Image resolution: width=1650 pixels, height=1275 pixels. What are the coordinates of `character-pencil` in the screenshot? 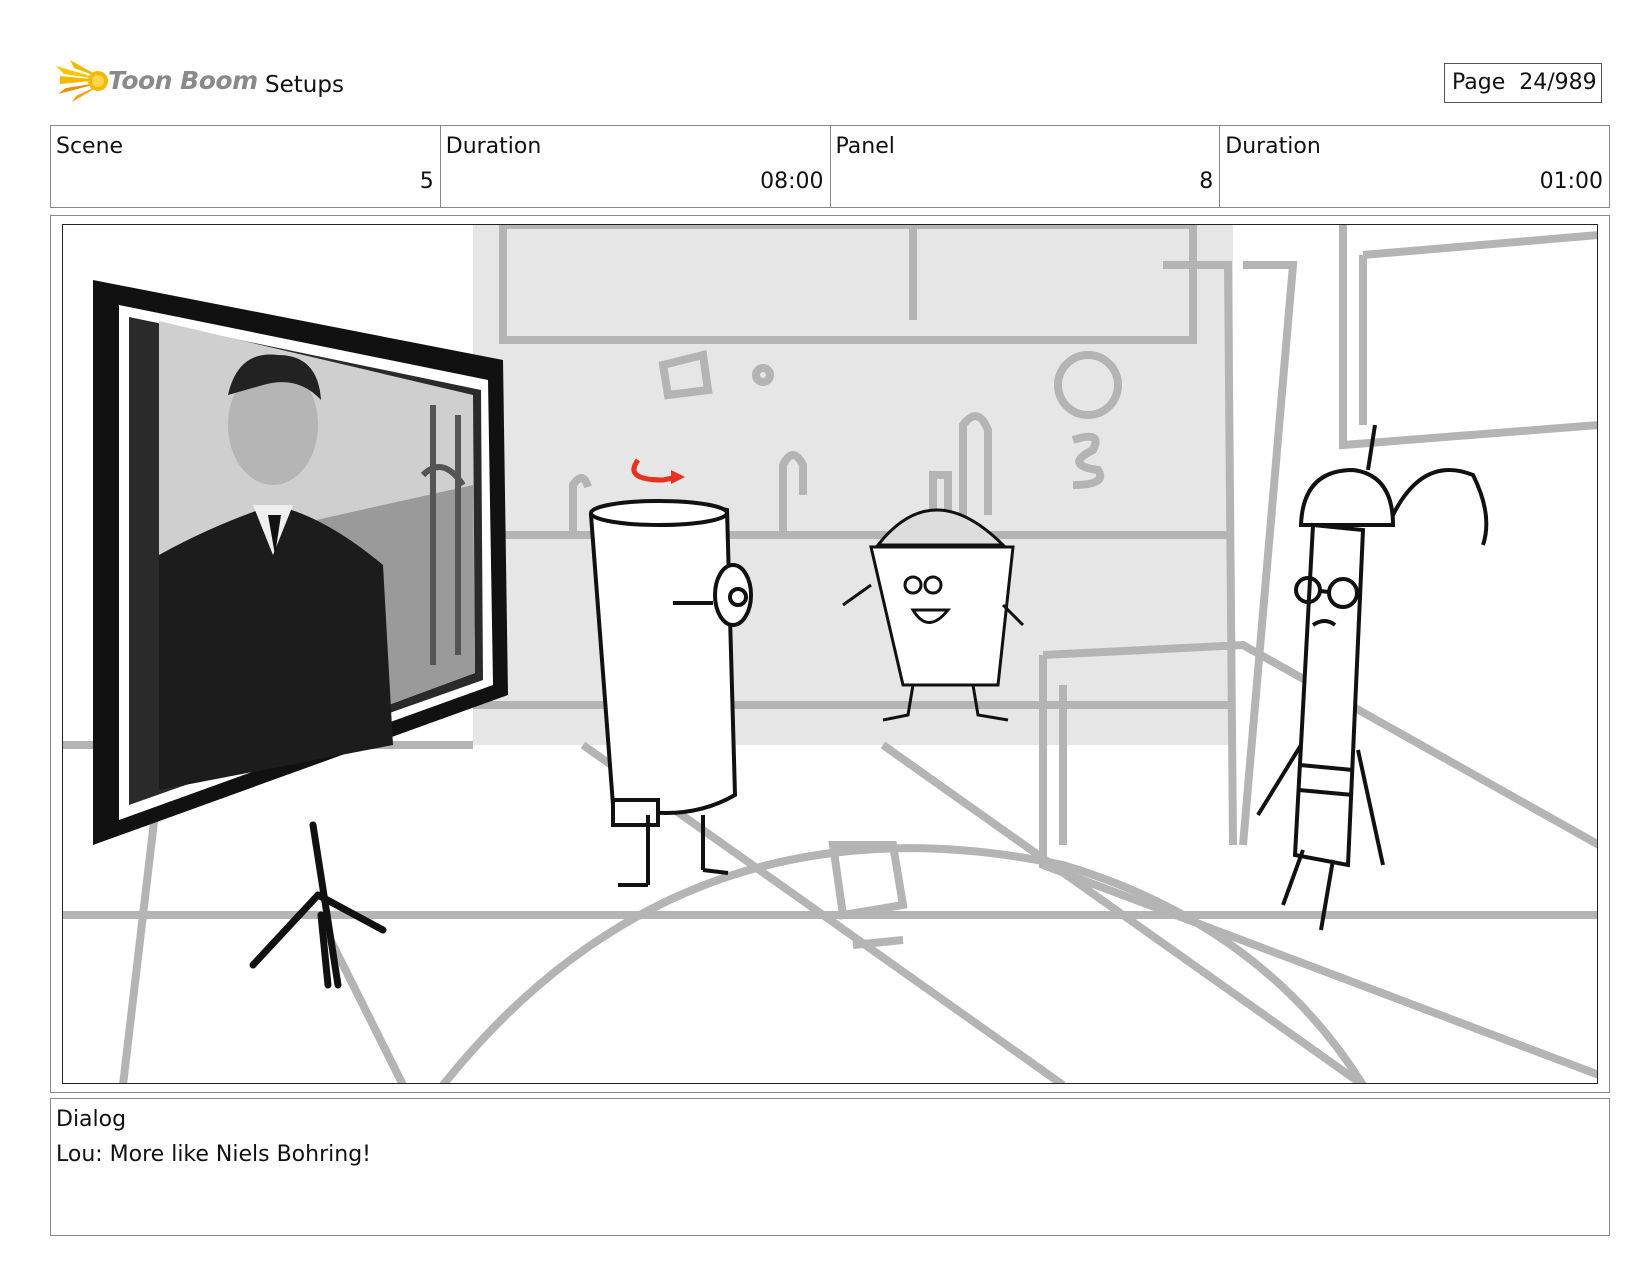 It's located at (1372, 677).